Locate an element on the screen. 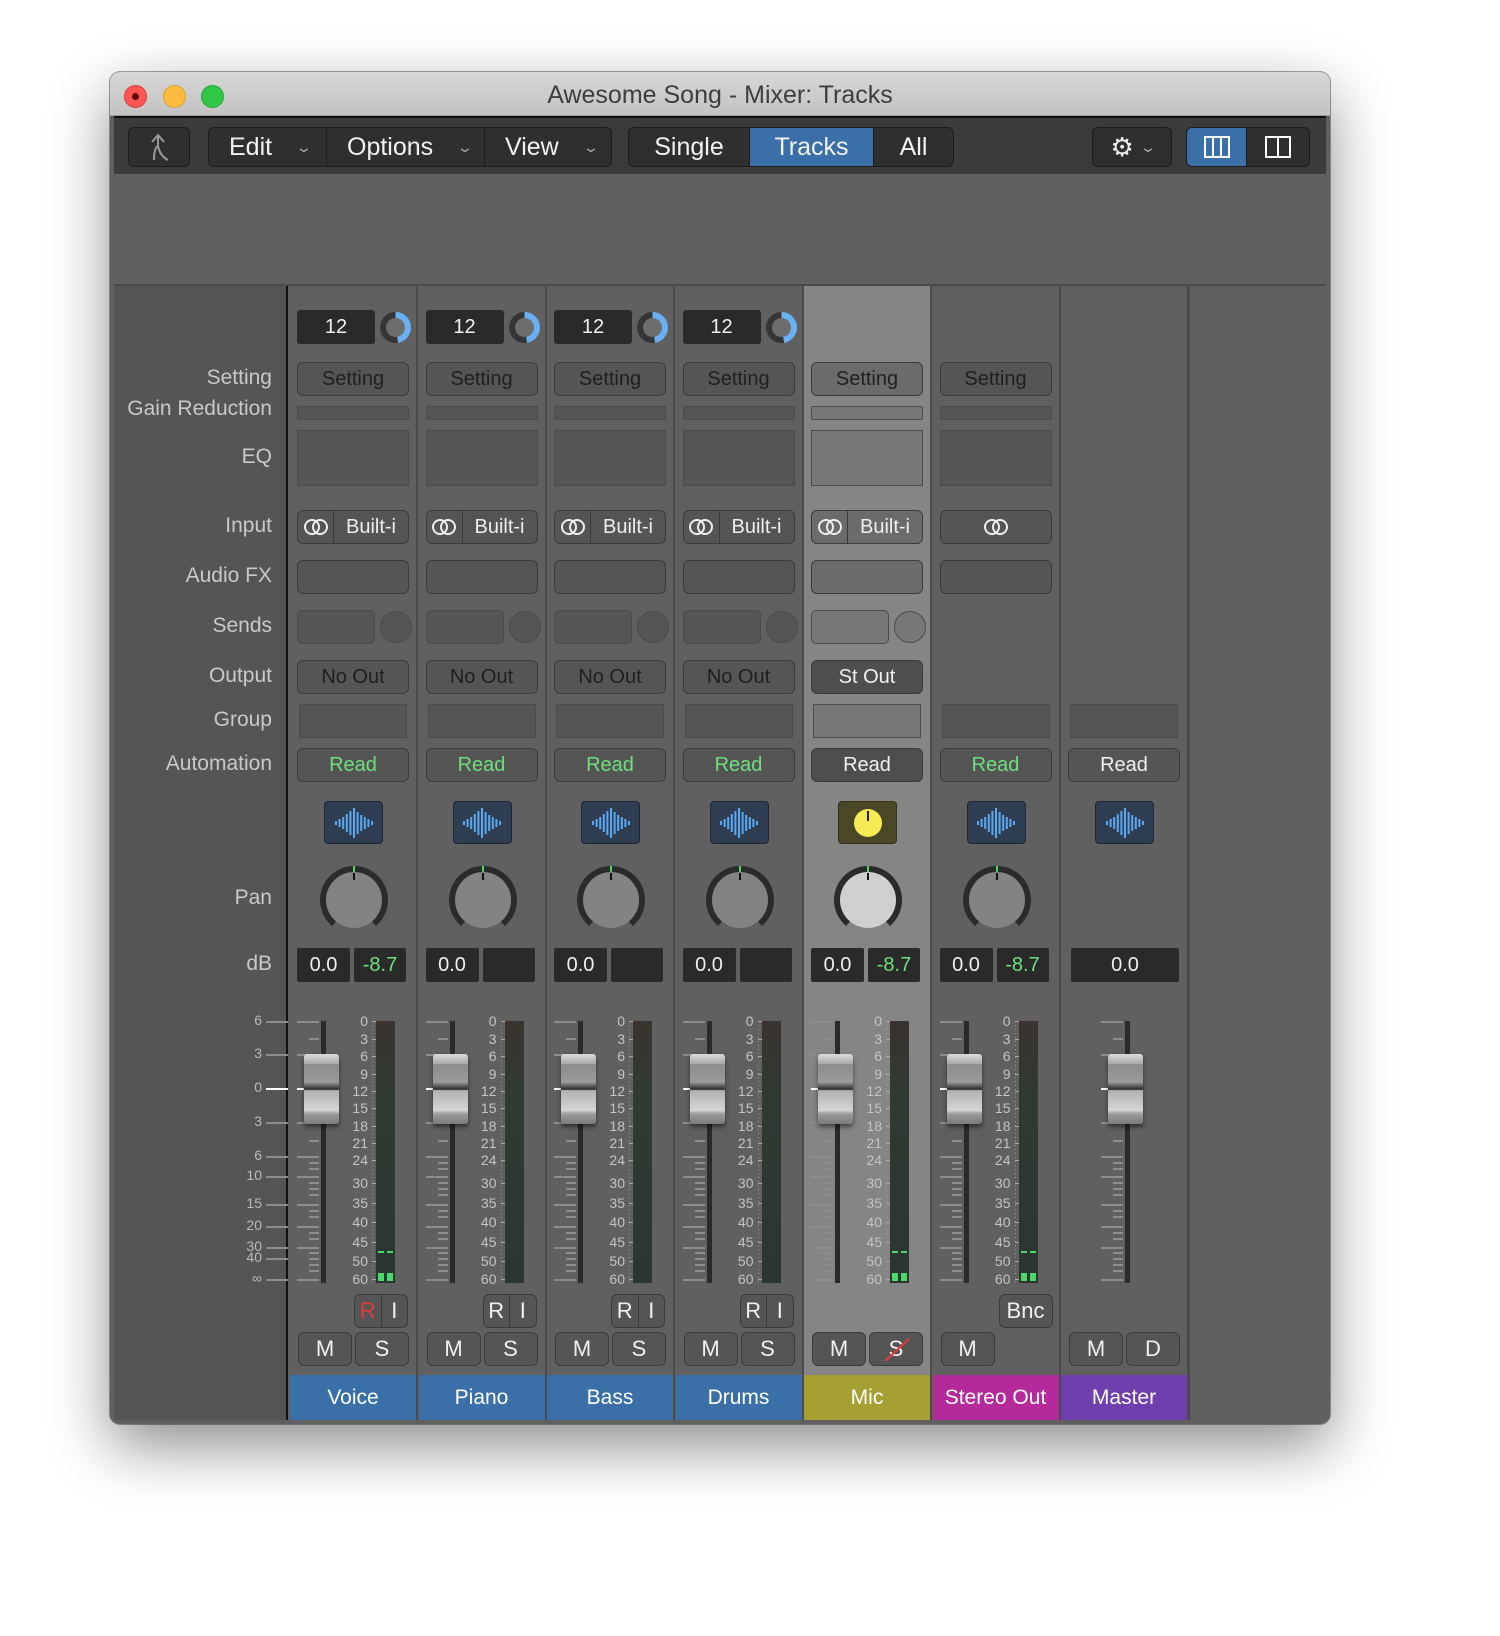 This screenshot has width=1500, height=1636. track-name: Master is located at coordinates (1124, 1397).